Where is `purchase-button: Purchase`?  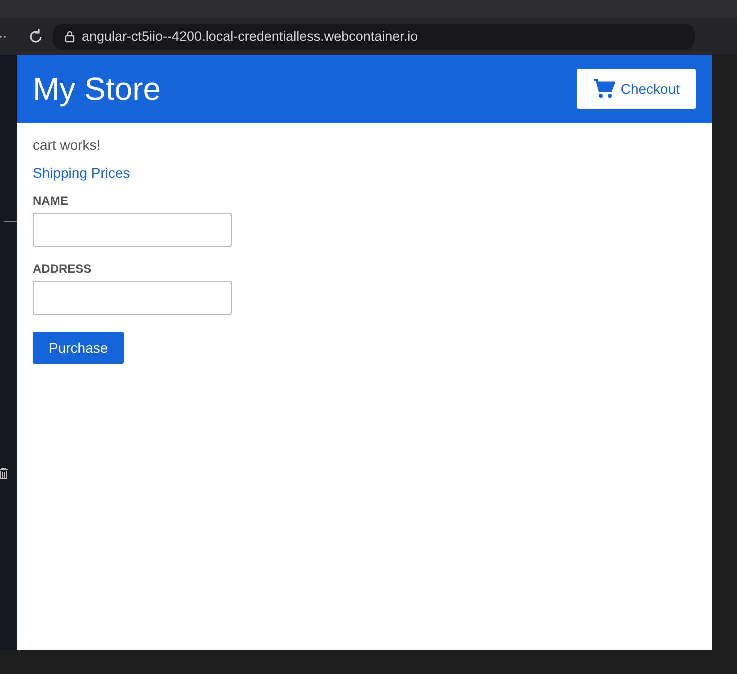 purchase-button: Purchase is located at coordinates (78, 348).